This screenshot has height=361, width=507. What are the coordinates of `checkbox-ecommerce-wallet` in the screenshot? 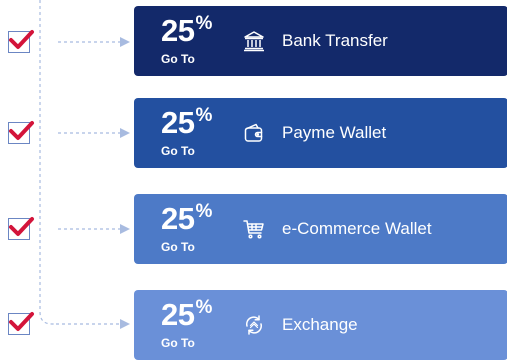 It's located at (21, 228).